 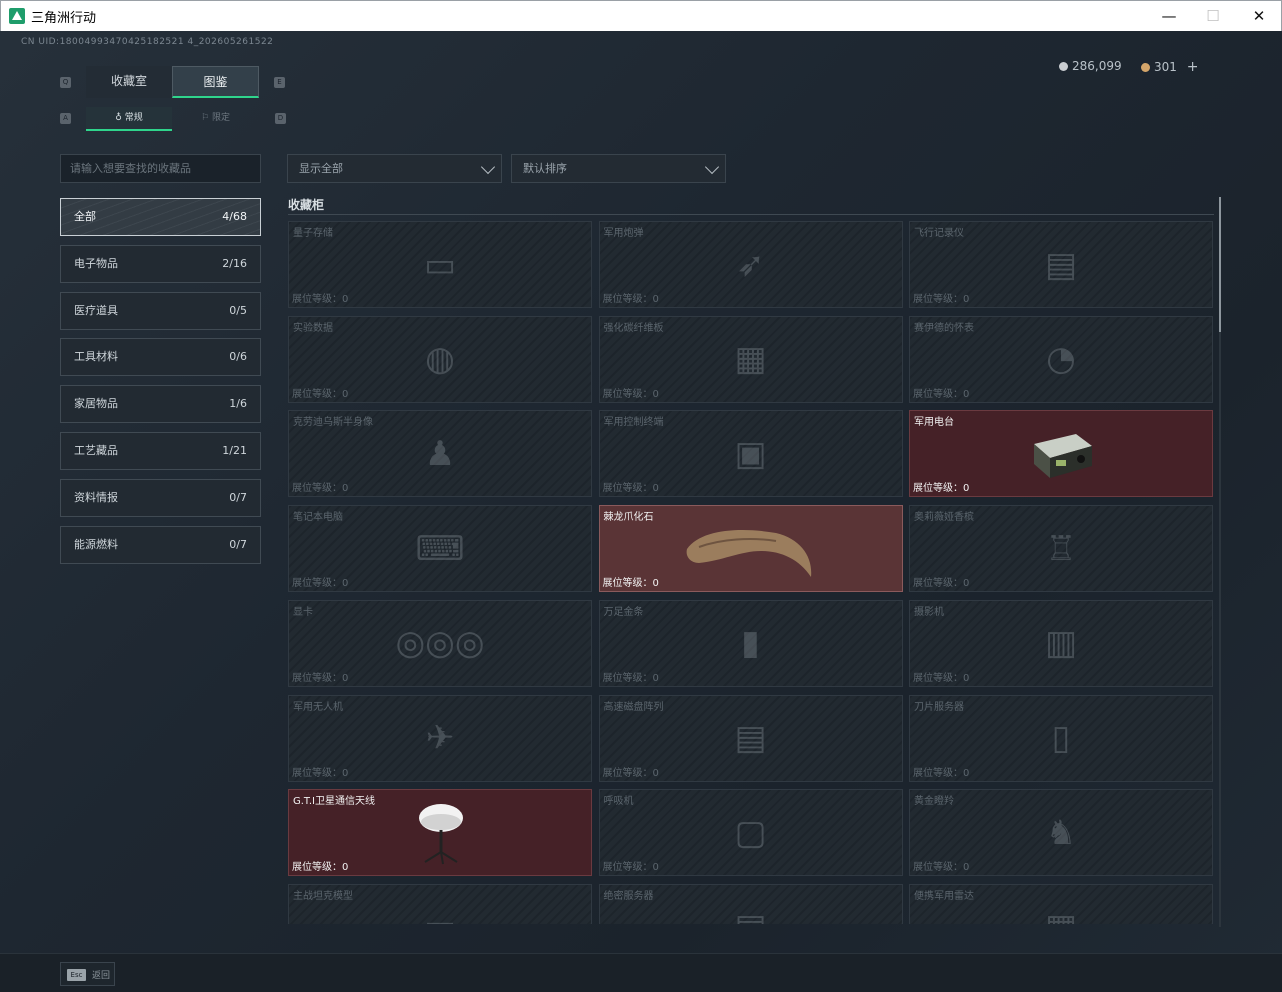 What do you see at coordinates (1061, 643) in the screenshot?
I see `collection-card: ▥ 摄影机 展位等级：0` at bounding box center [1061, 643].